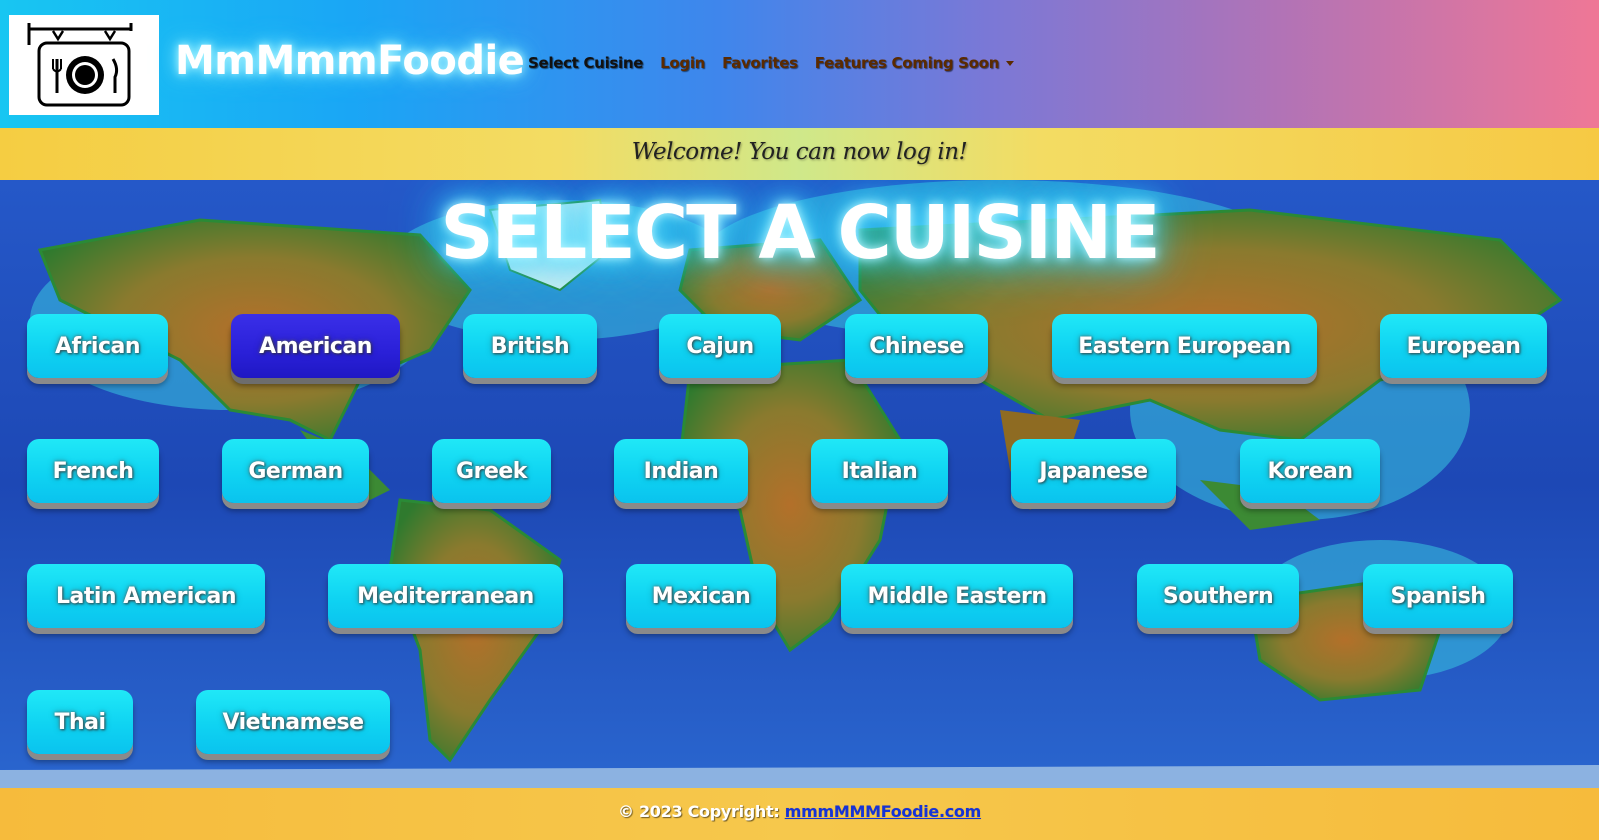  I want to click on welcome-alert: Welcome! You can now log in!, so click(799, 154).